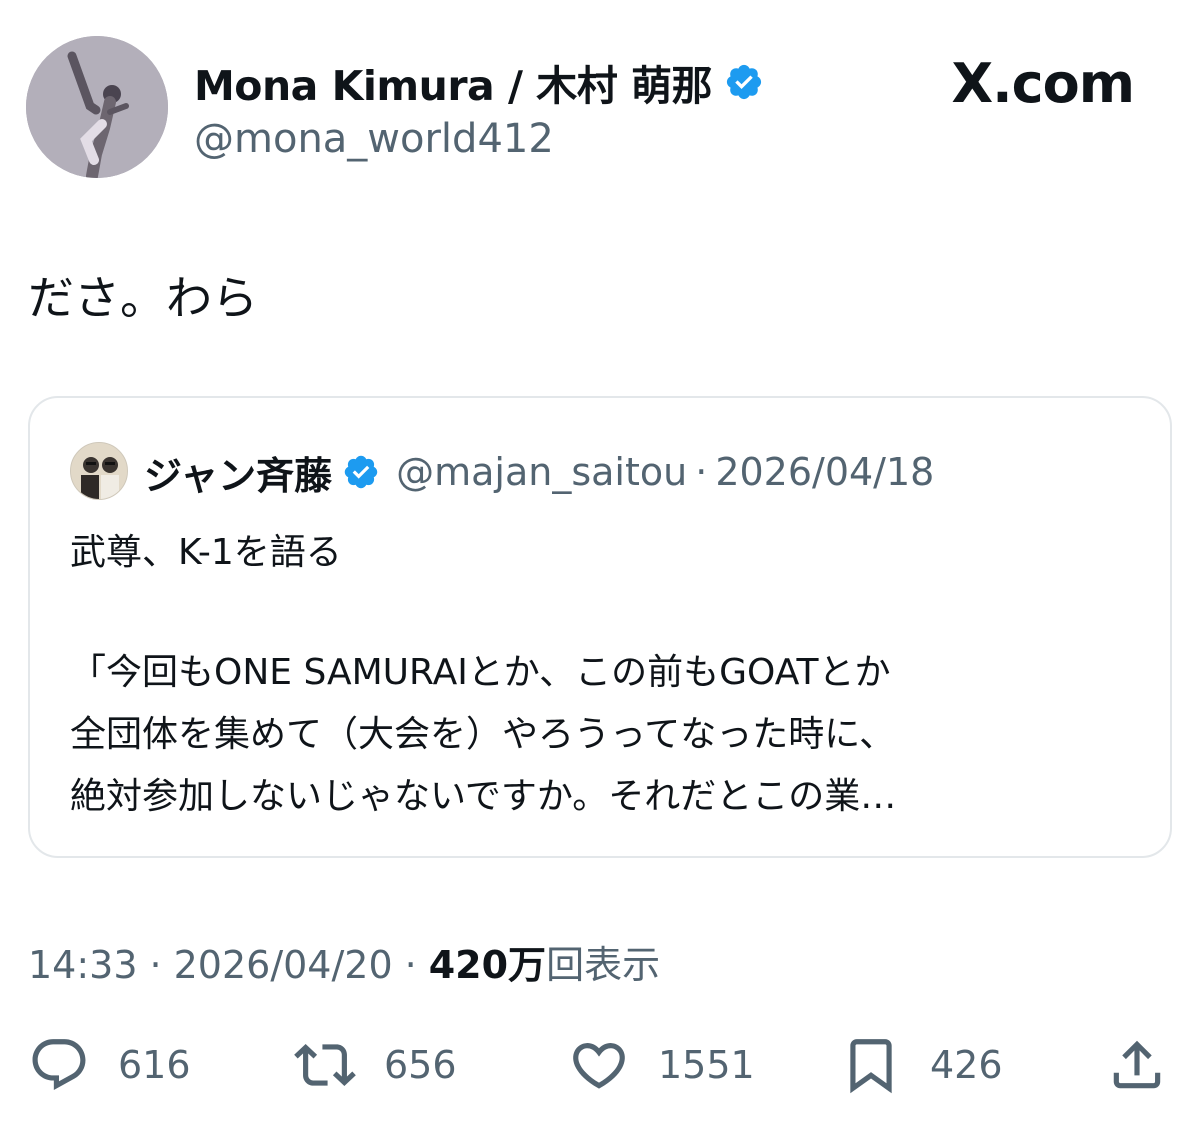 The width and height of the screenshot is (1200, 1137). What do you see at coordinates (541, 472) in the screenshot?
I see `quoted-author-handle: @majan_saitou` at bounding box center [541, 472].